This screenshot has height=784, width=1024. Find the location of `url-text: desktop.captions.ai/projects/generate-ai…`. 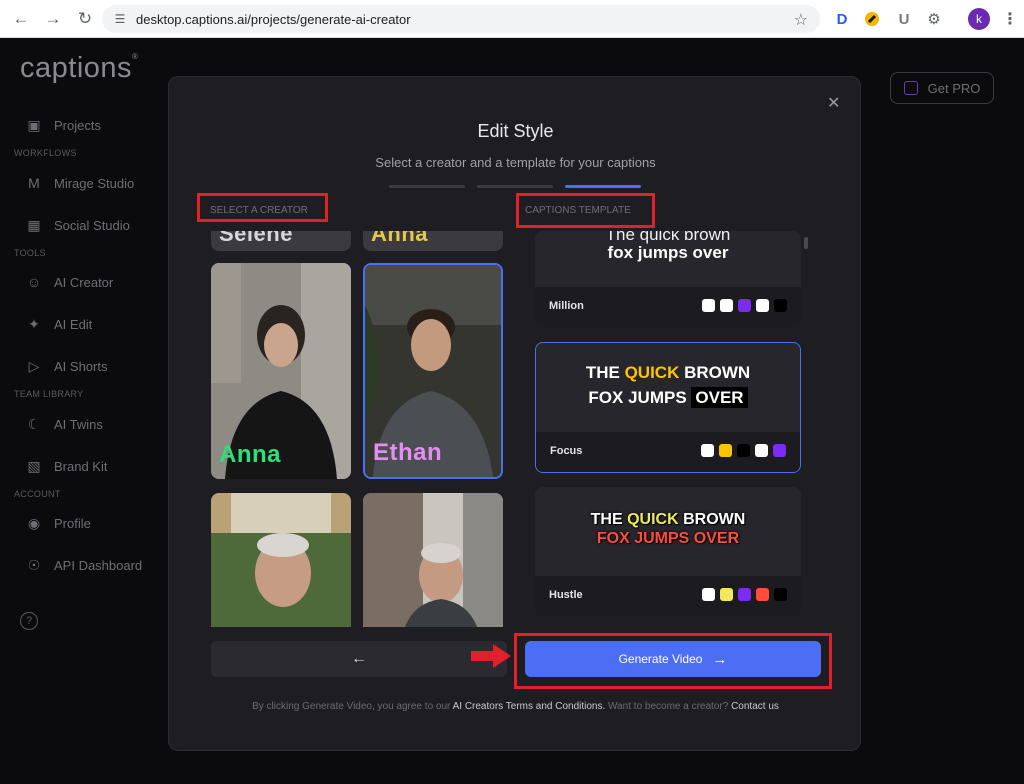

url-text: desktop.captions.ai/projects/generate-ai… is located at coordinates (273, 19).